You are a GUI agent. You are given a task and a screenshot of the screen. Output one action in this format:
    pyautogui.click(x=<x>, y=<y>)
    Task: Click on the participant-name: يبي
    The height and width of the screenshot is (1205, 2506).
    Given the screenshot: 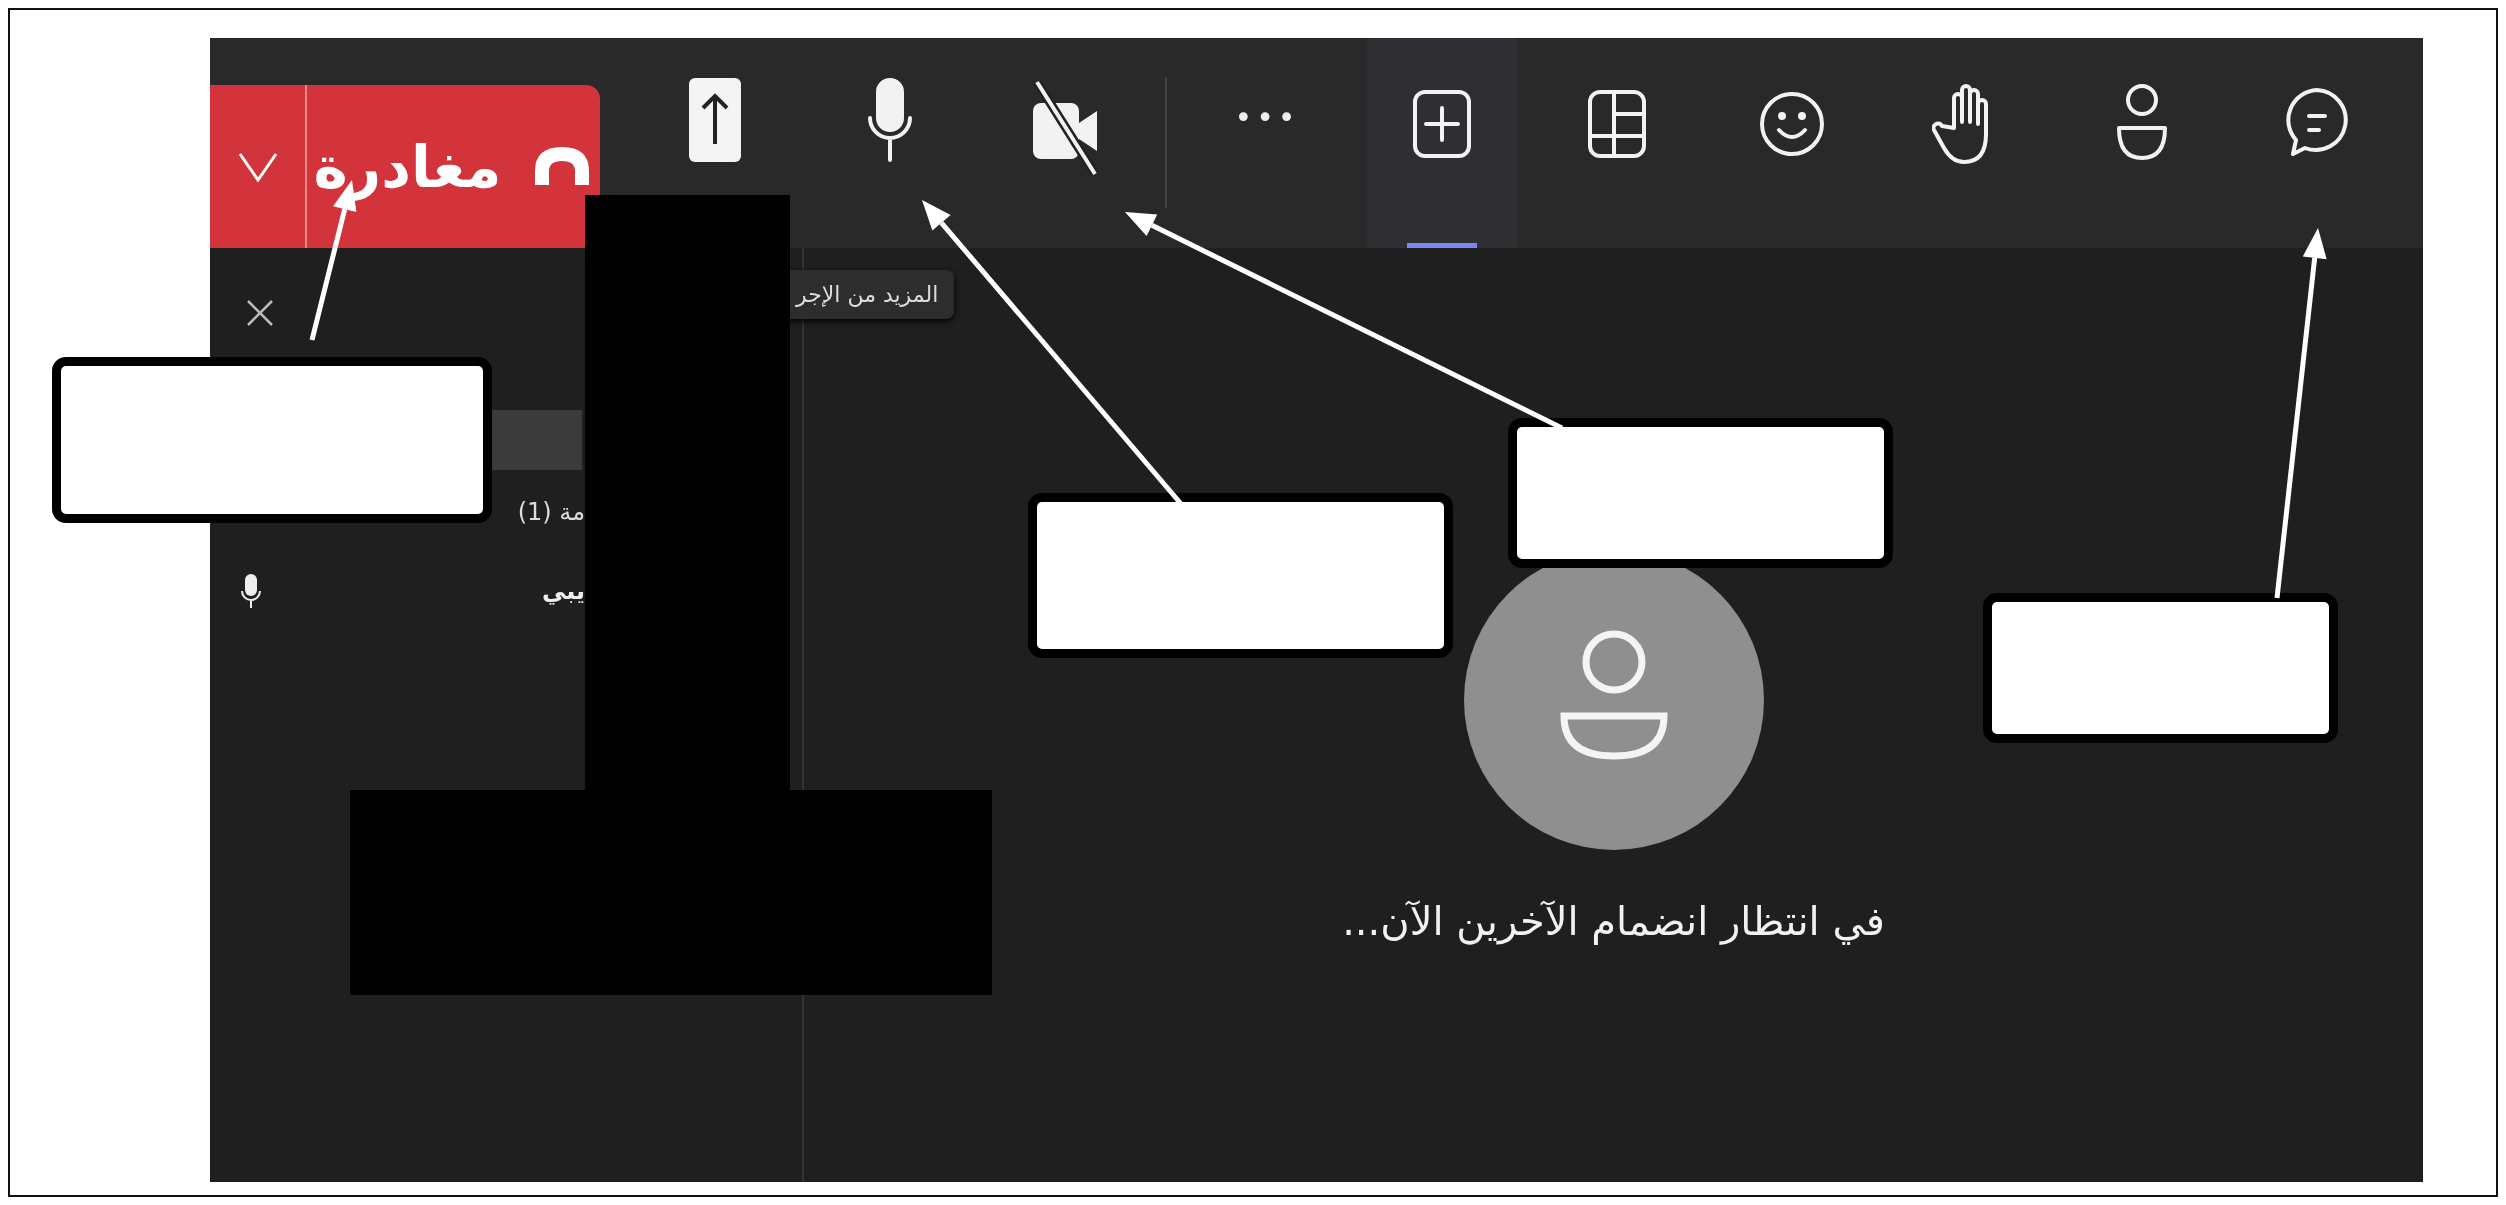 What is the action you would take?
    pyautogui.click(x=563, y=591)
    